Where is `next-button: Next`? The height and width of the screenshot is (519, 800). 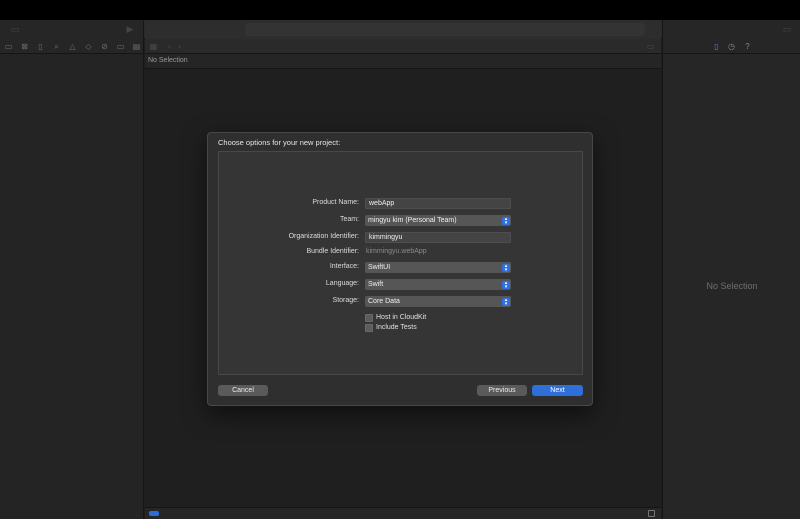 next-button: Next is located at coordinates (557, 390).